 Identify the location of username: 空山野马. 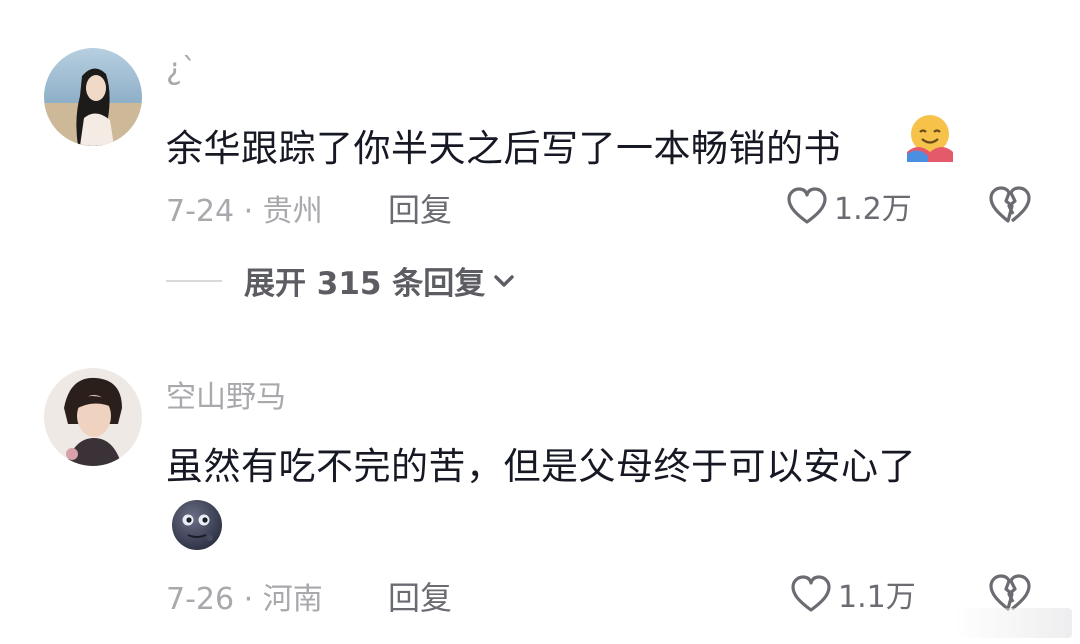
(226, 394).